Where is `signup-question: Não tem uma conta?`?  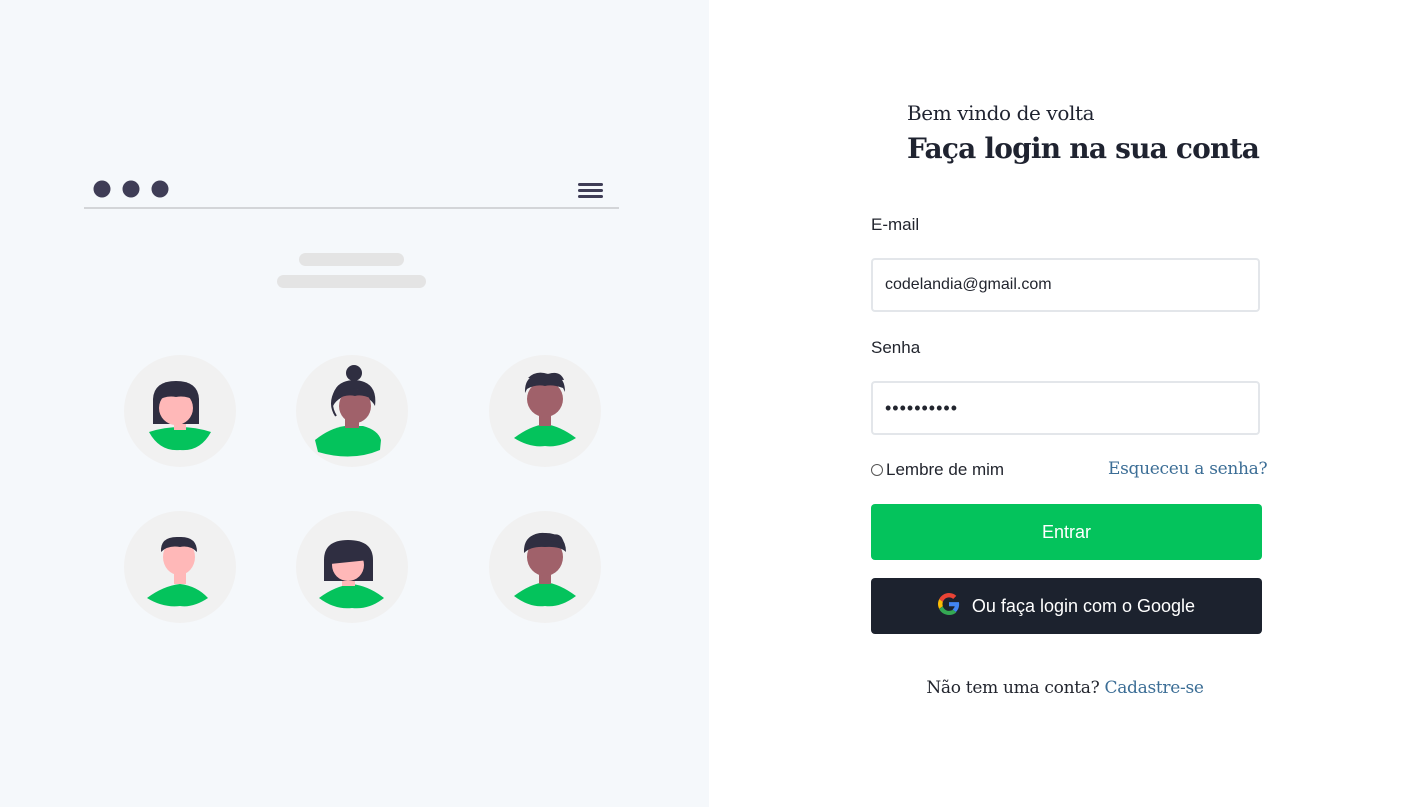
signup-question: Não tem uma conta? is located at coordinates (1013, 688).